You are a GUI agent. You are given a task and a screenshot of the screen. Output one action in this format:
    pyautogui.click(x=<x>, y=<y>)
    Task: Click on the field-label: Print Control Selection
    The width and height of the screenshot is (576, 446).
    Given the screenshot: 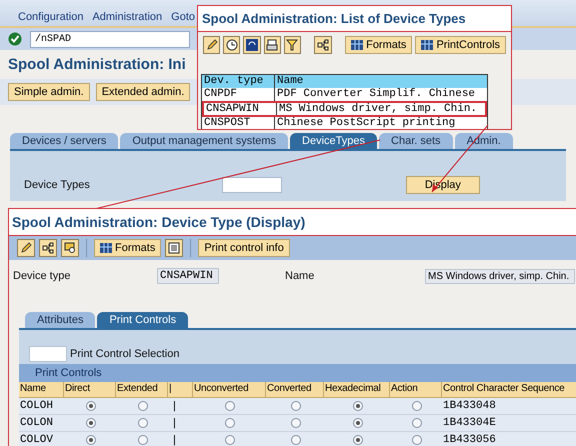 What is the action you would take?
    pyautogui.click(x=125, y=354)
    